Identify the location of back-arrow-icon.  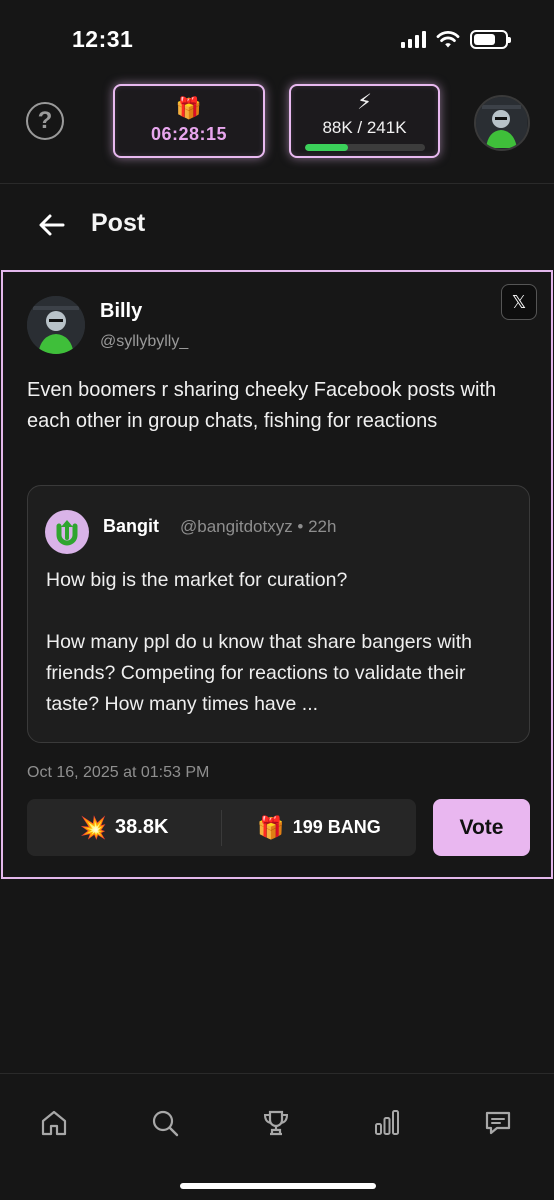
(52, 225).